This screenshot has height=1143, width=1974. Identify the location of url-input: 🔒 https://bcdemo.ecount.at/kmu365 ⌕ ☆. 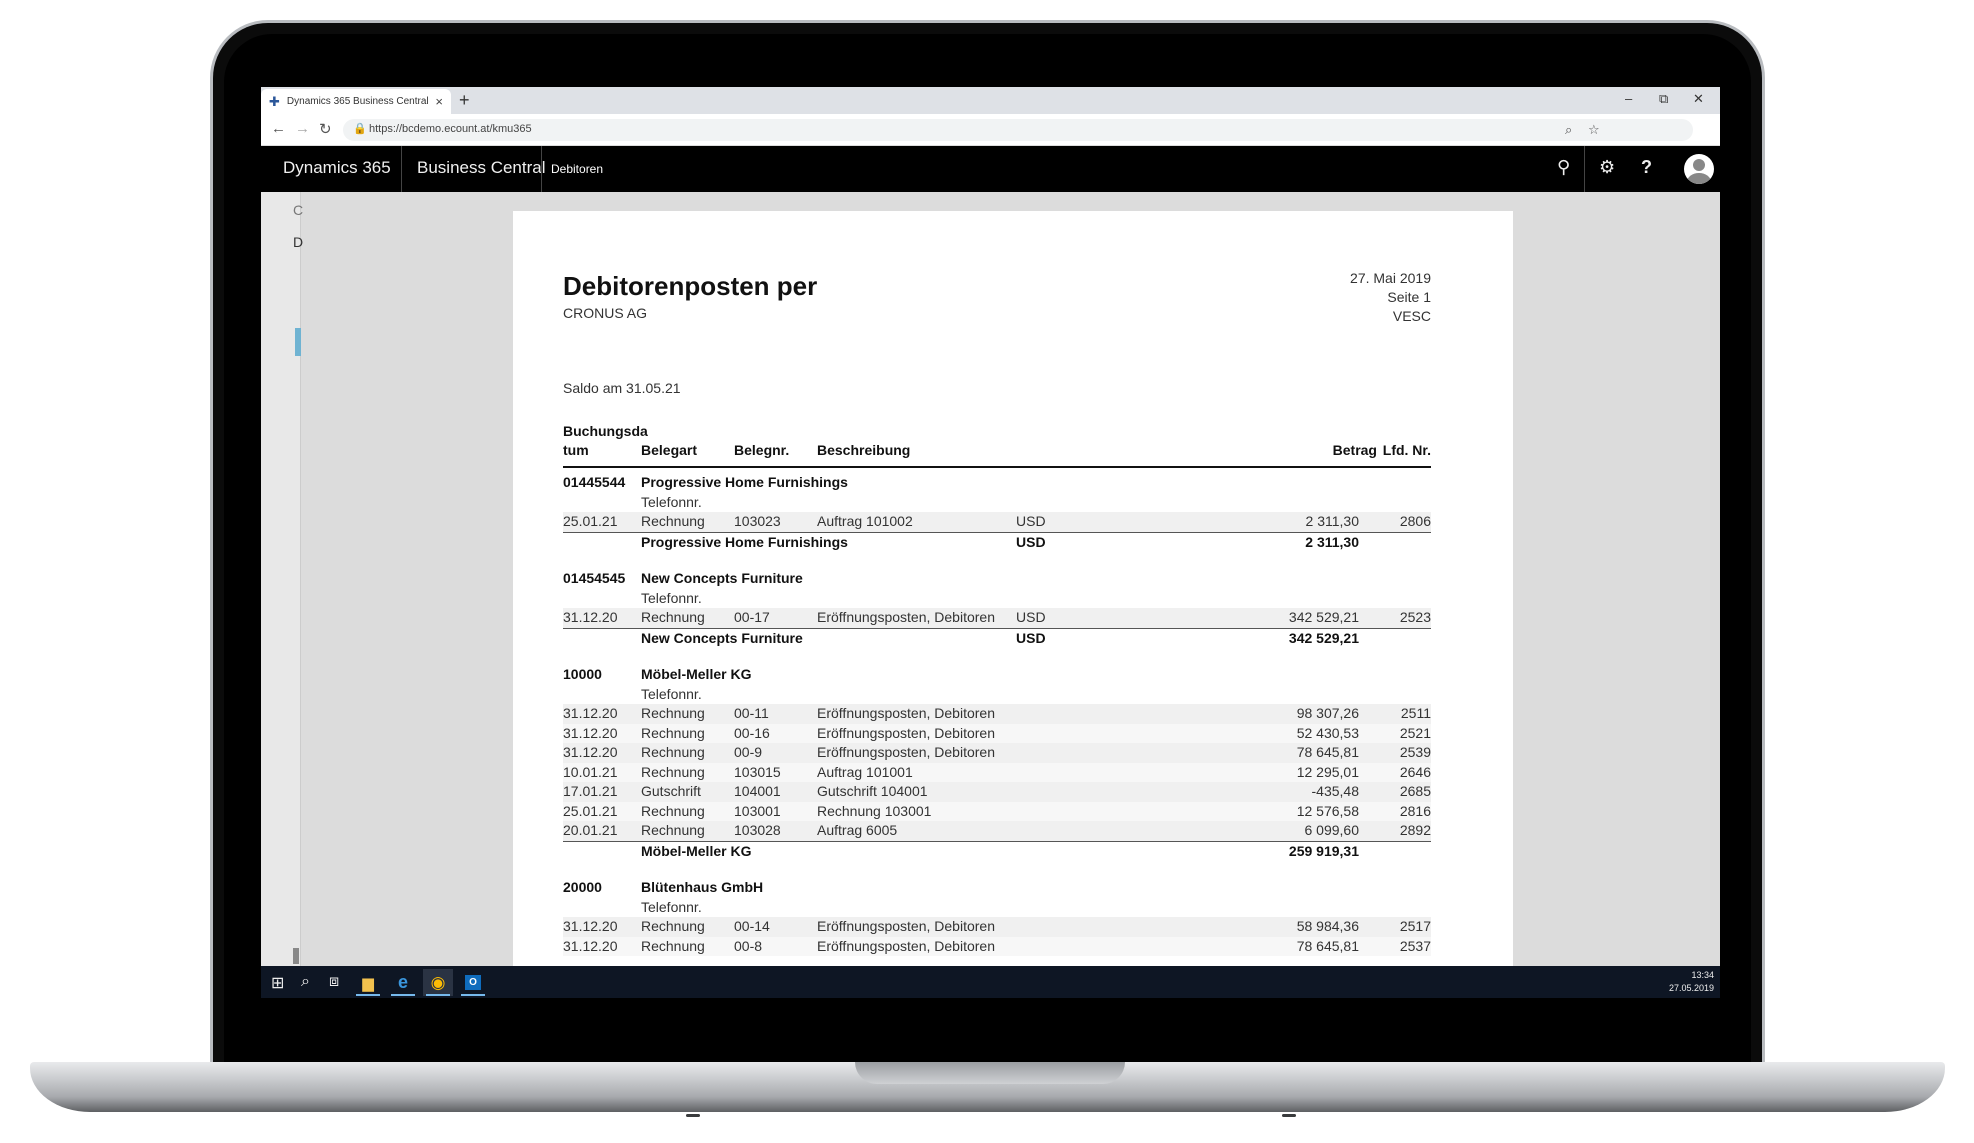
(1018, 130).